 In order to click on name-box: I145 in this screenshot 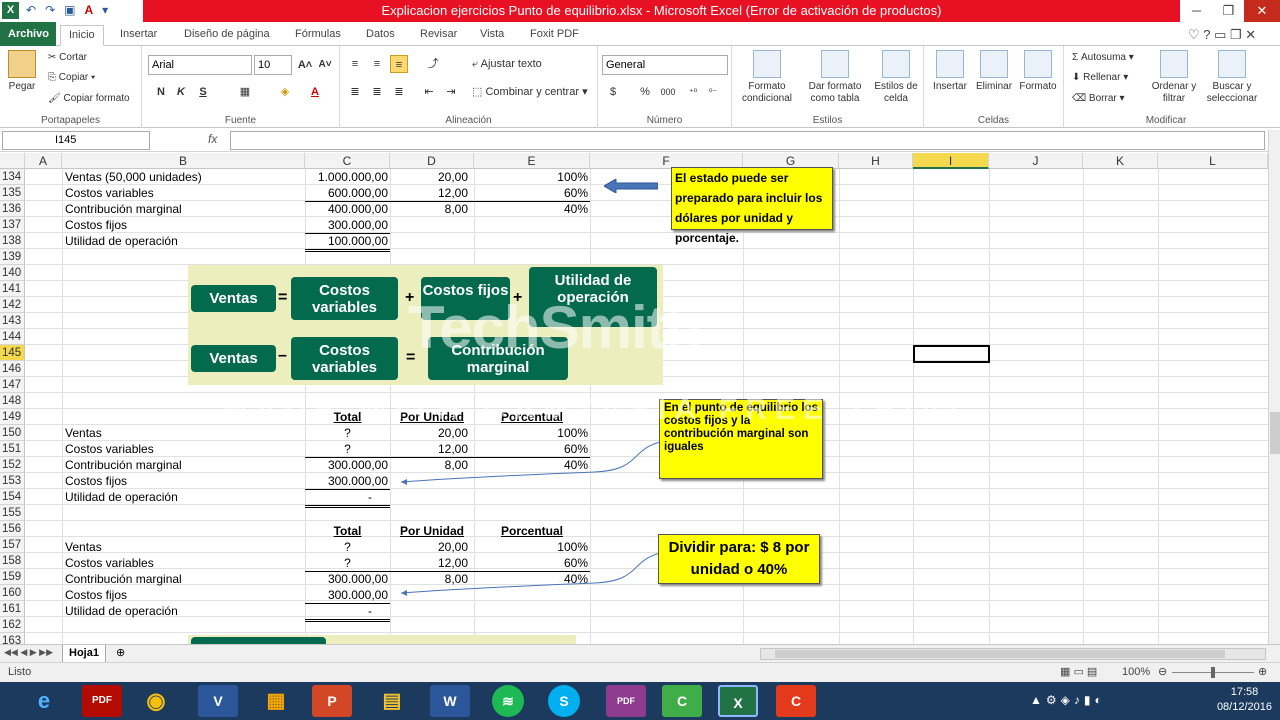, I will do `click(76, 140)`.